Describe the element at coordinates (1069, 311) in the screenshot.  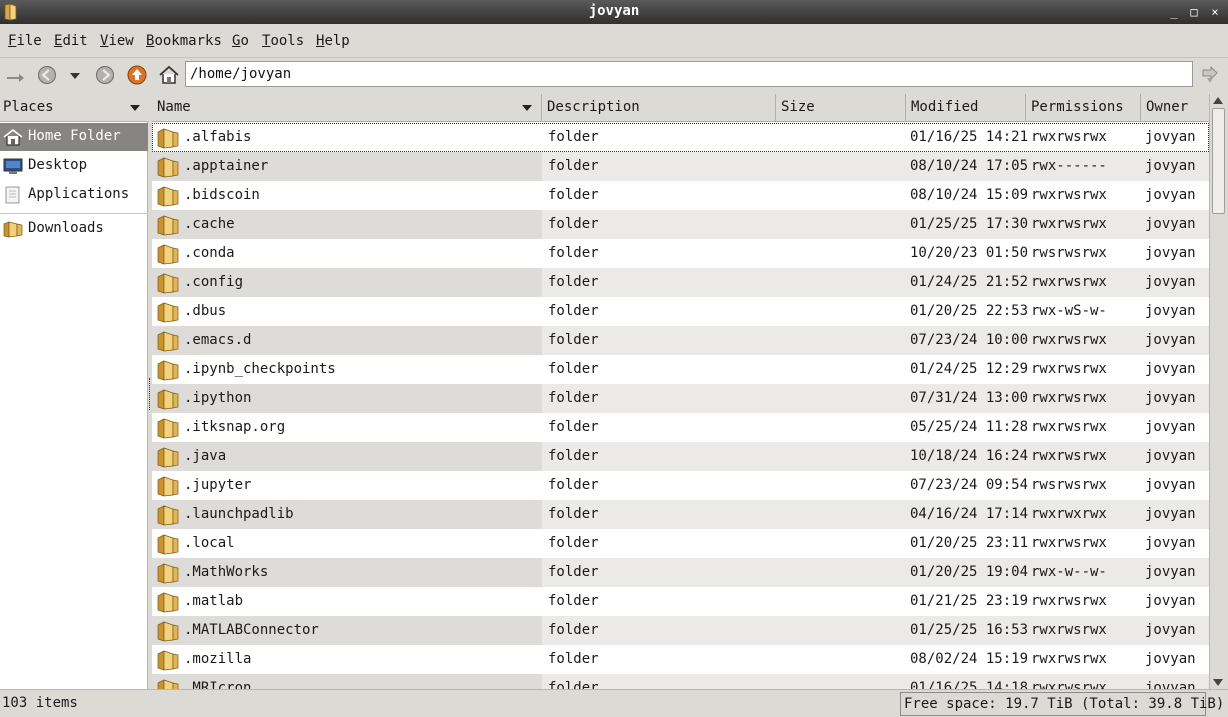
I see `cell-permissions: rwx-wS-w-` at that location.